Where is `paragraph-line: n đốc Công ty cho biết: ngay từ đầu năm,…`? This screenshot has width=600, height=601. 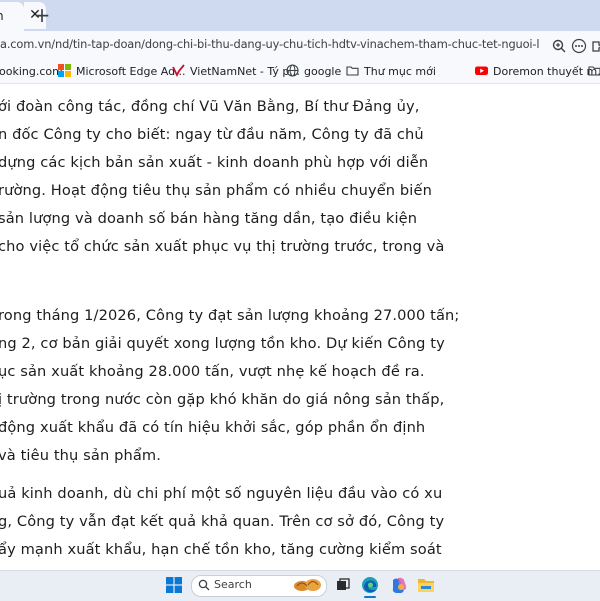 paragraph-line: n đốc Công ty cho biết: ngay từ đầu năm,… is located at coordinates (212, 134).